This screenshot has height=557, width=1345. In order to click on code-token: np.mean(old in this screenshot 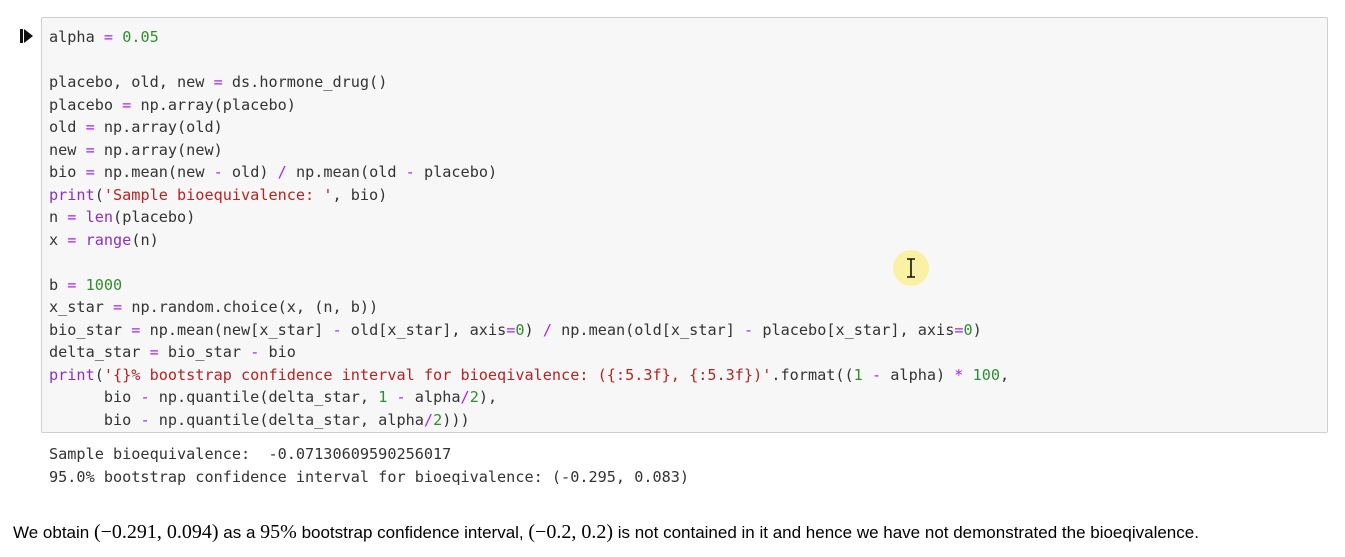, I will do `click(346, 172)`.